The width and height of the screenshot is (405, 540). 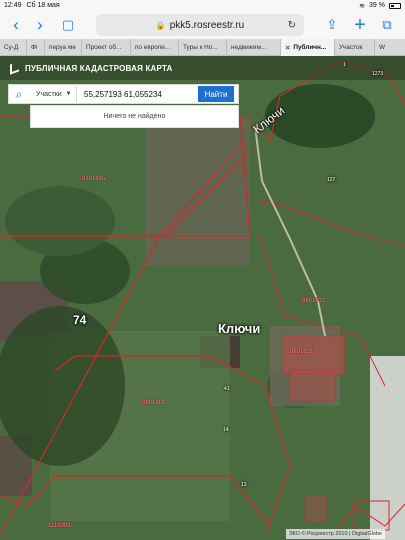 I want to click on map-attribution: ЭКО © Росреестр 2010 | DigitalGlobe, so click(x=335, y=534).